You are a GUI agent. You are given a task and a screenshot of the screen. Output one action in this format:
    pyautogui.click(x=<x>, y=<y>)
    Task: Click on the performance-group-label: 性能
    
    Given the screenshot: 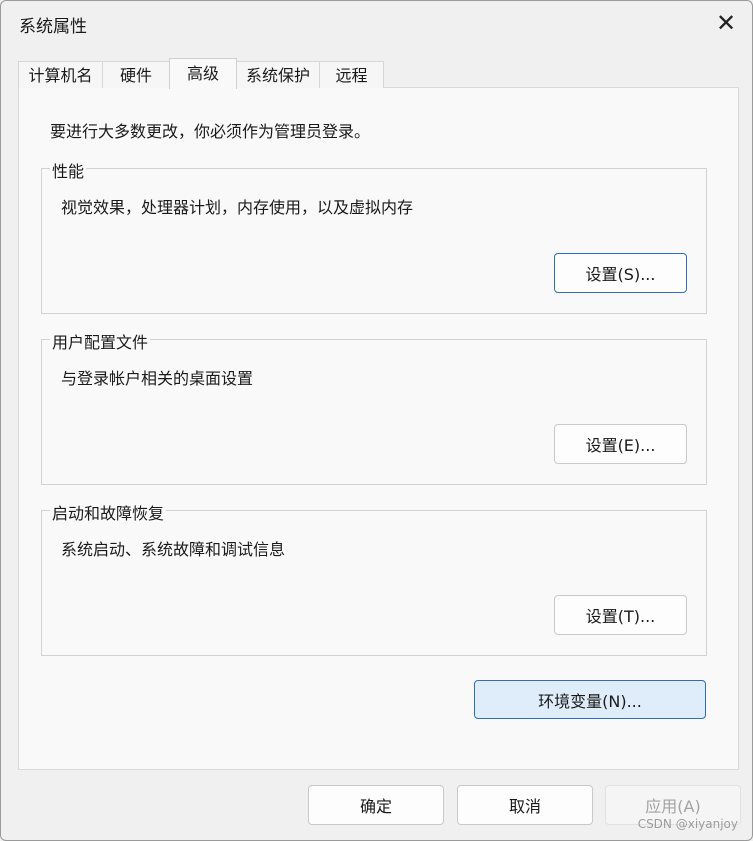 What is the action you would take?
    pyautogui.click(x=68, y=170)
    